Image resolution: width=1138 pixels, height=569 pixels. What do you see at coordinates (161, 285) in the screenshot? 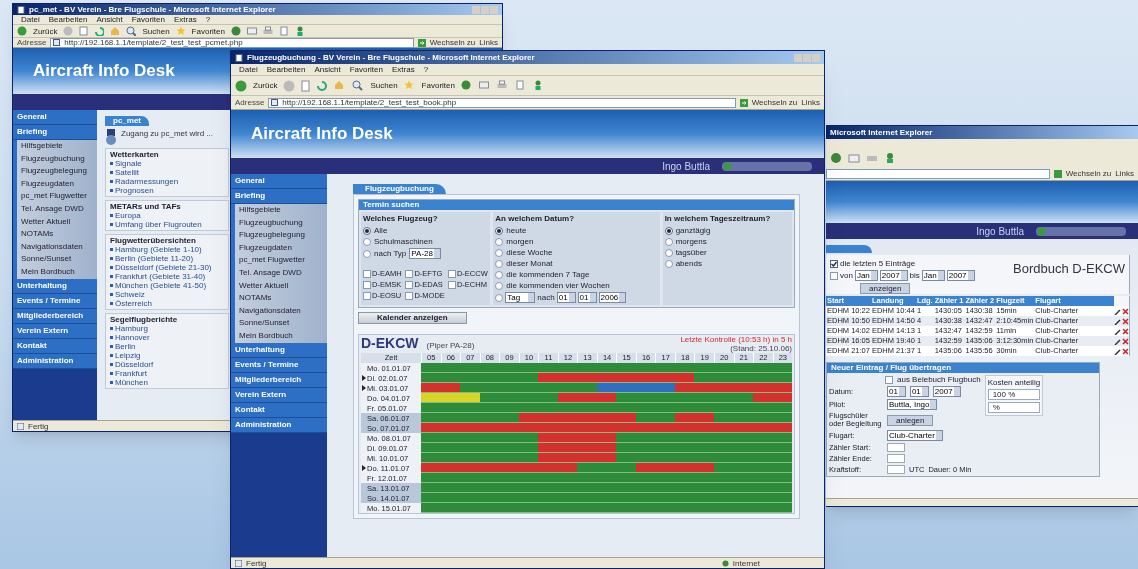
I see `box-link: München (Gebiete 41-50)` at bounding box center [161, 285].